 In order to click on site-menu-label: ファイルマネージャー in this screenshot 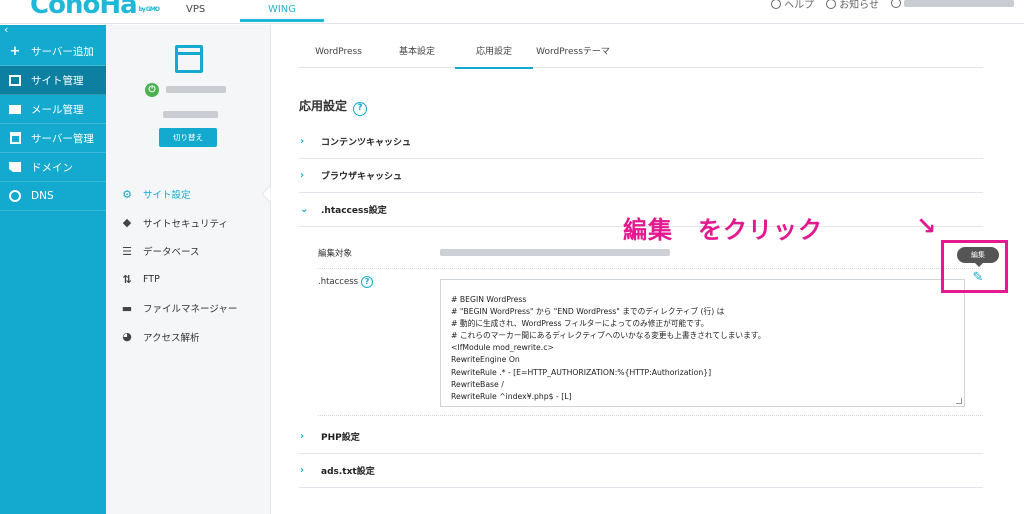, I will do `click(190, 310)`.